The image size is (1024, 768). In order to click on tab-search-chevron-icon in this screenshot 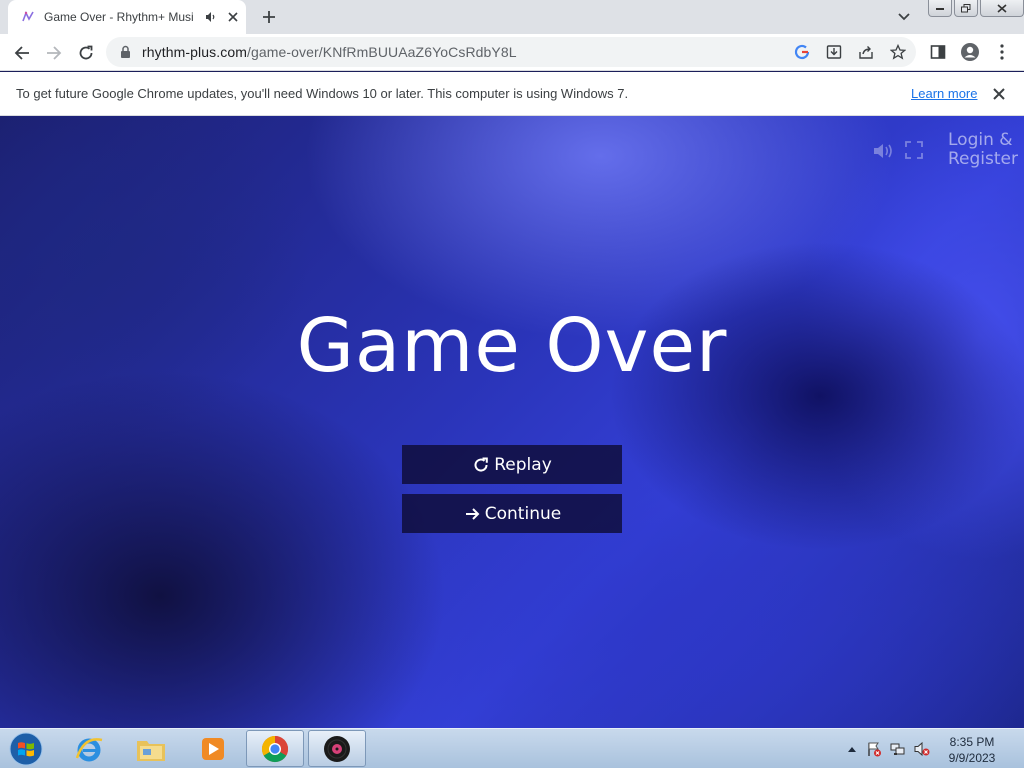, I will do `click(904, 17)`.